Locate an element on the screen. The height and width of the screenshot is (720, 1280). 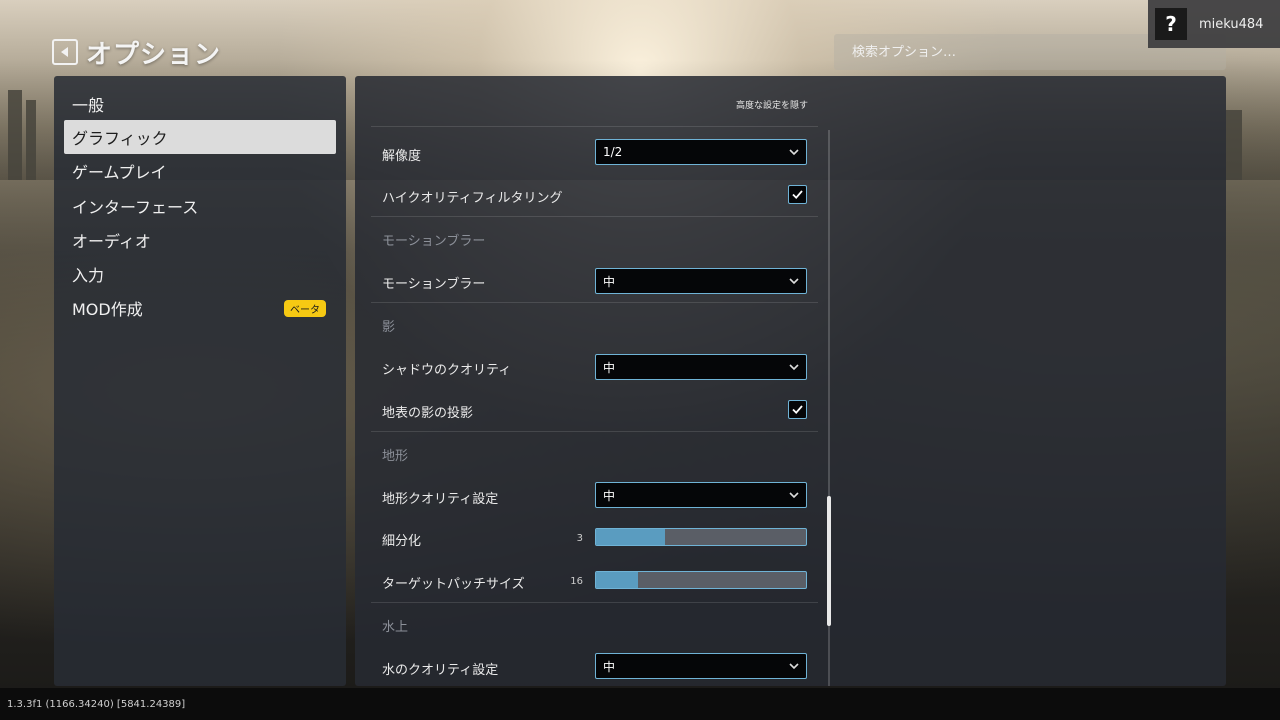
motion-blur-label: モーションブラー is located at coordinates (434, 284).